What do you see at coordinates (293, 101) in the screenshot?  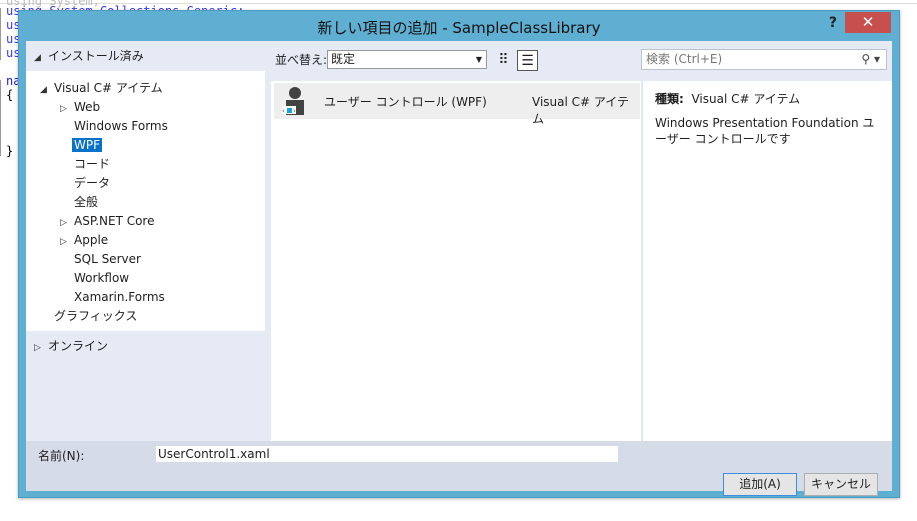 I see `user-control-icon: ‹ ›` at bounding box center [293, 101].